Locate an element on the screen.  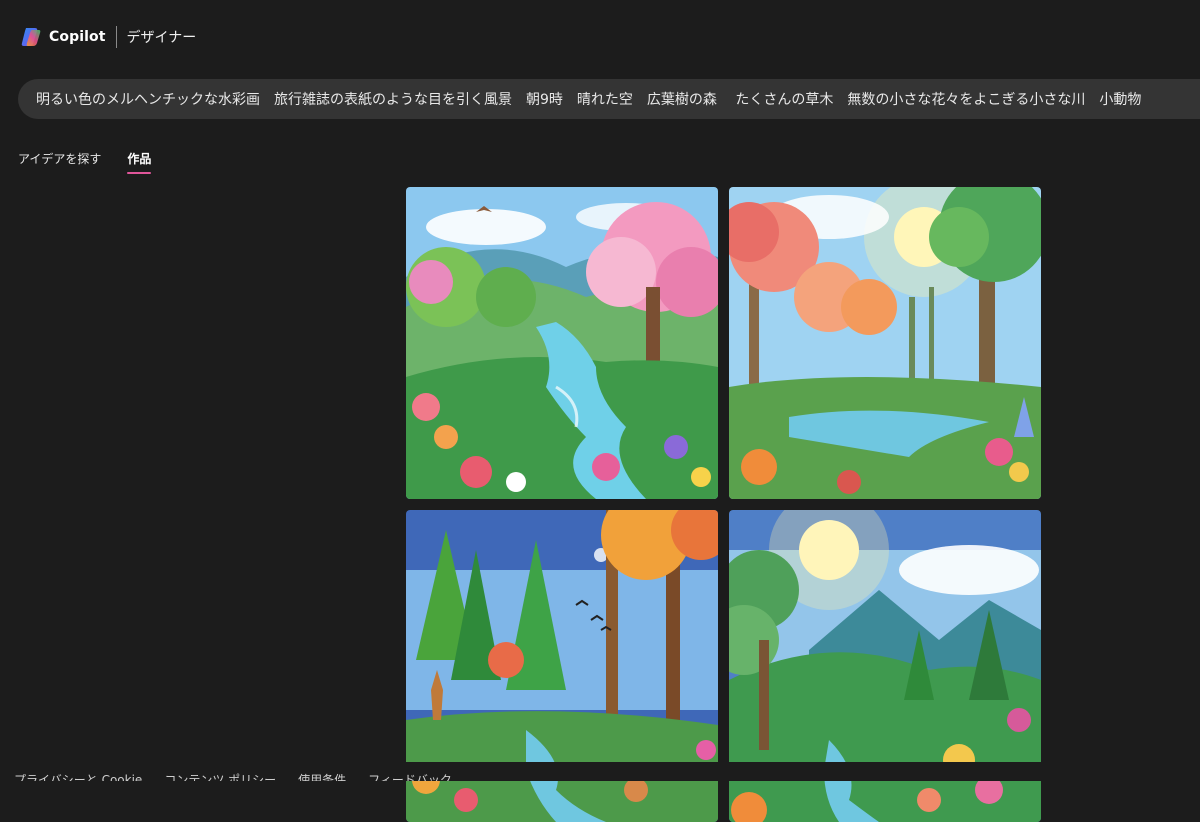
tab-bar: アイデアを探す 作品 is located at coordinates (97, 162).